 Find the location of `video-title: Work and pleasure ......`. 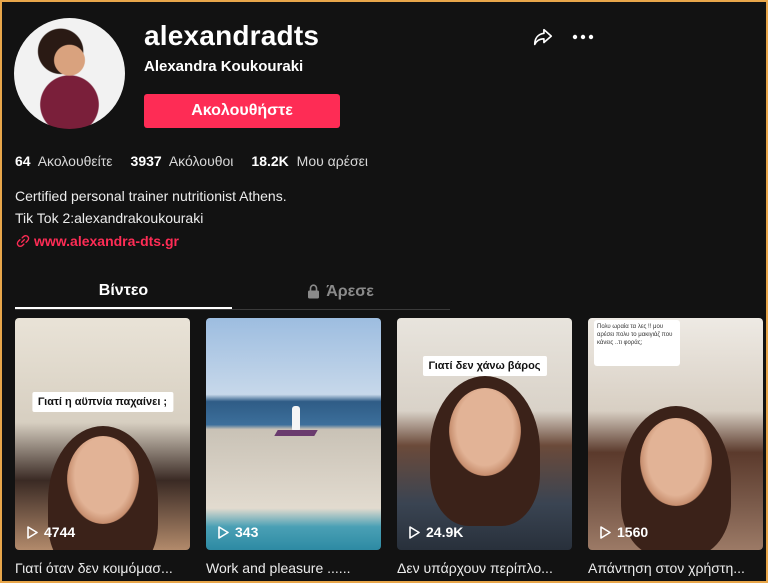

video-title: Work and pleasure ...... is located at coordinates (293, 568).